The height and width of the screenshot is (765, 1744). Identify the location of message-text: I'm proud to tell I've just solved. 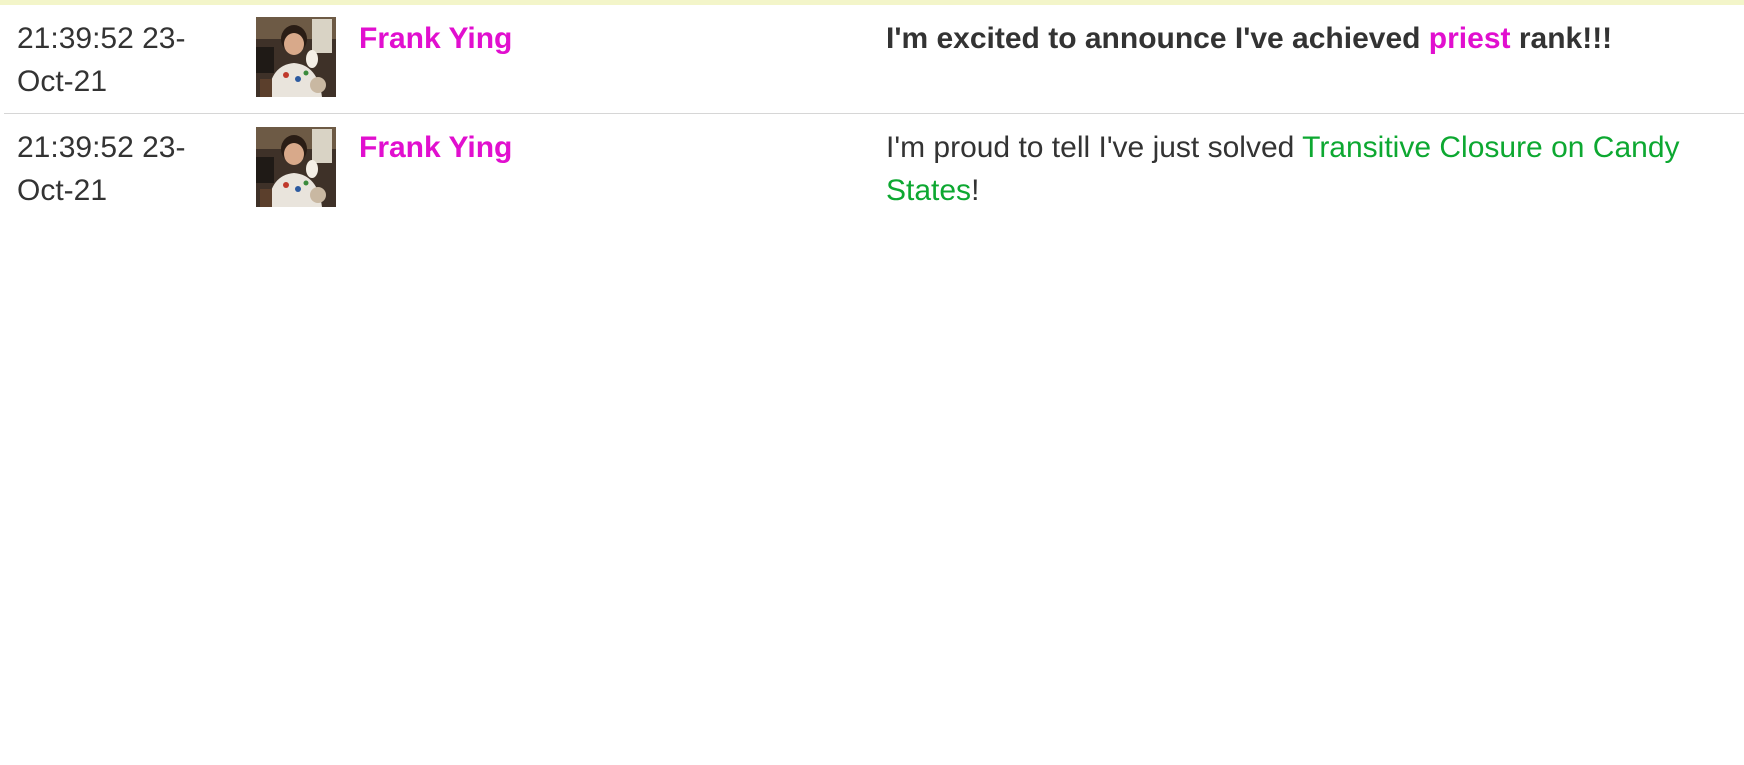
(1094, 147).